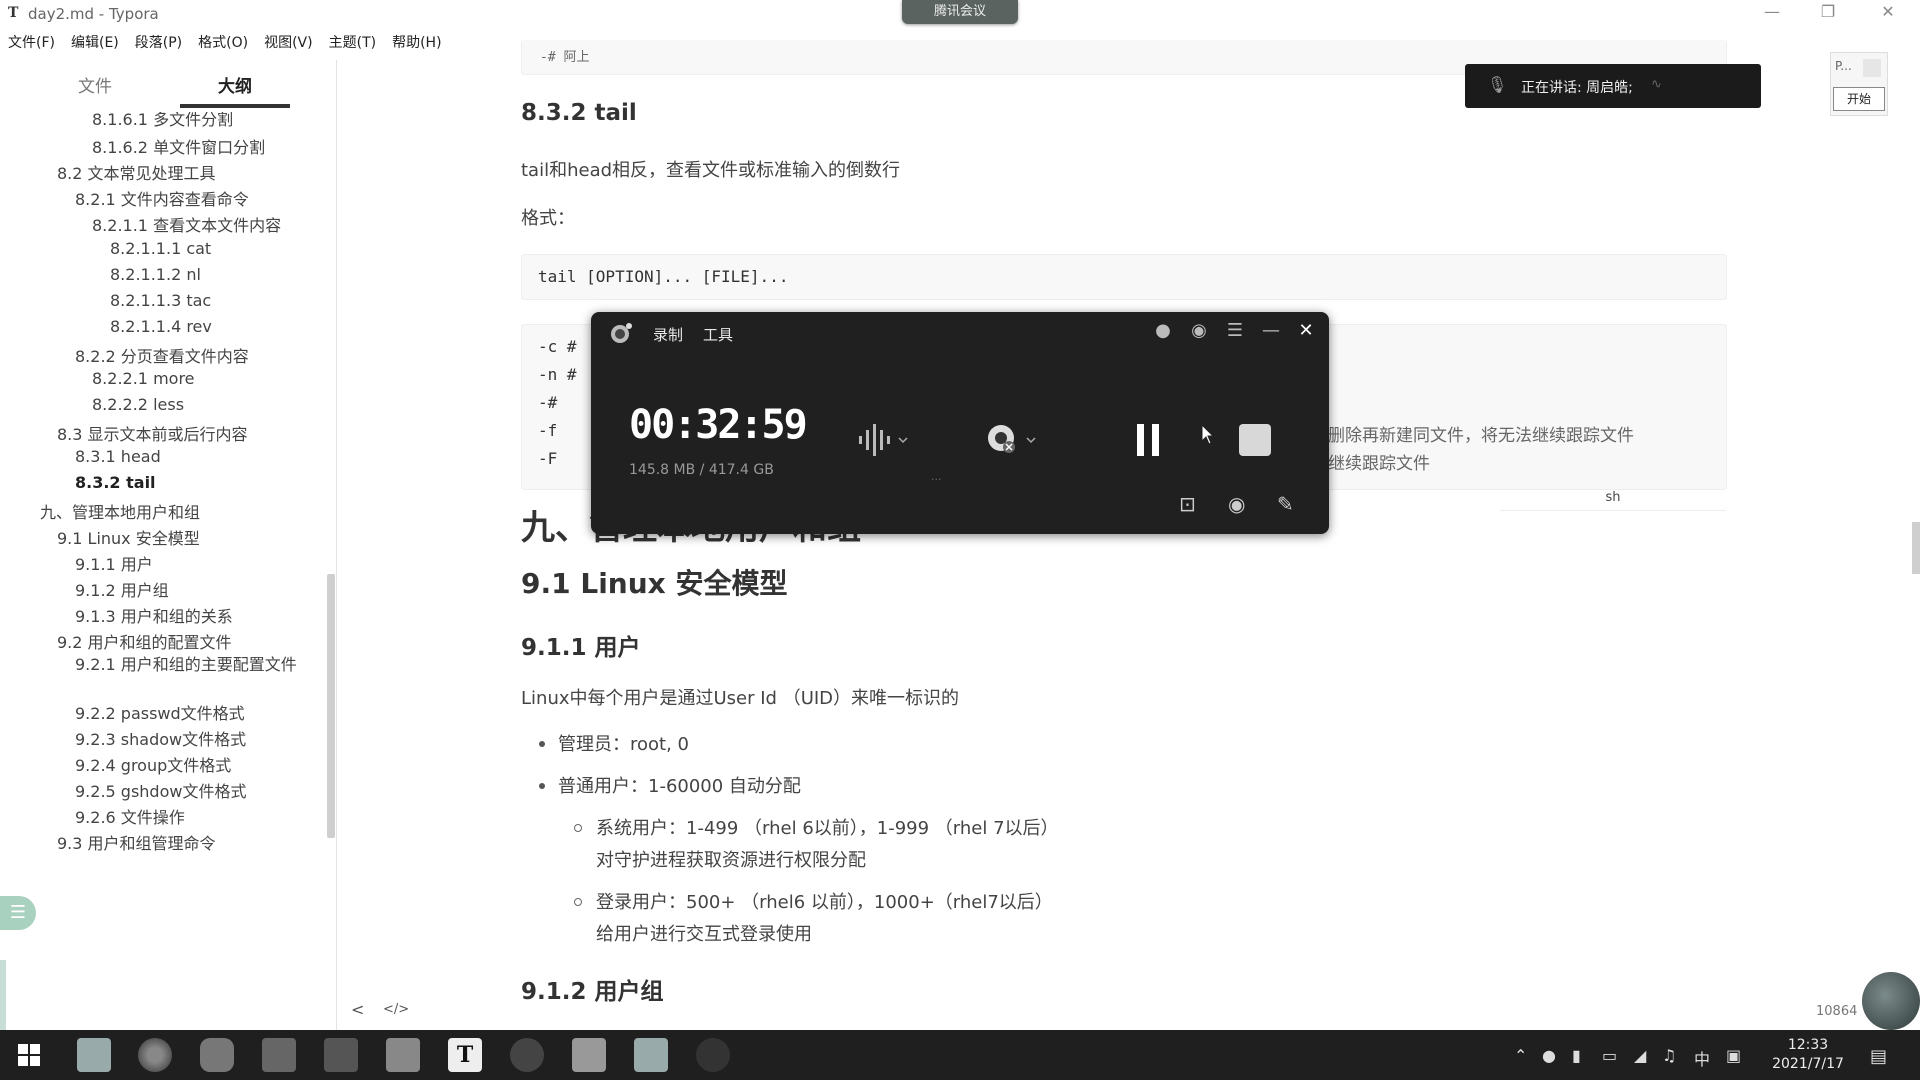 This screenshot has width=1920, height=1080. What do you see at coordinates (341, 1055) in the screenshot?
I see `taskbar-photos-icon` at bounding box center [341, 1055].